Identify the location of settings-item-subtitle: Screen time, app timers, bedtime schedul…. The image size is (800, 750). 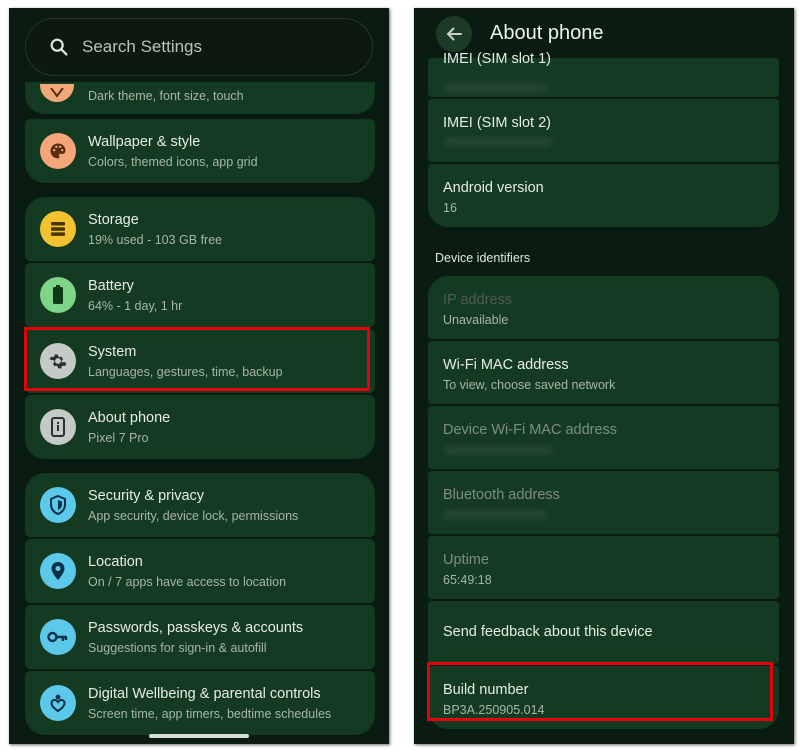
(210, 714).